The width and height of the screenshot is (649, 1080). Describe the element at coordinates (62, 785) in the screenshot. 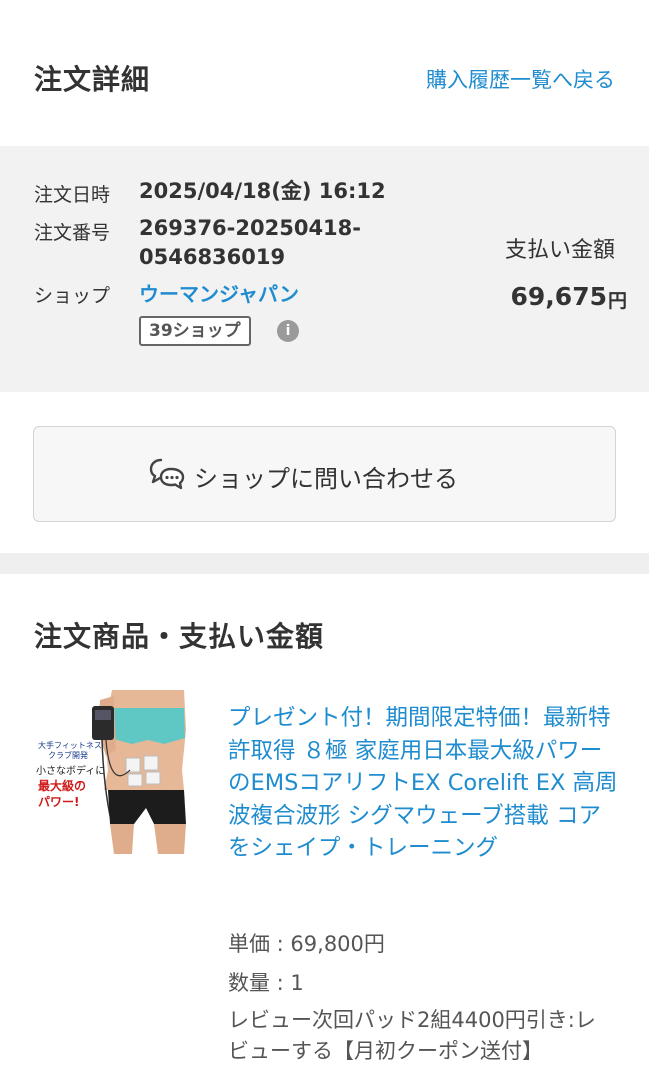

I see `product-image-text-4: 最大級の` at that location.